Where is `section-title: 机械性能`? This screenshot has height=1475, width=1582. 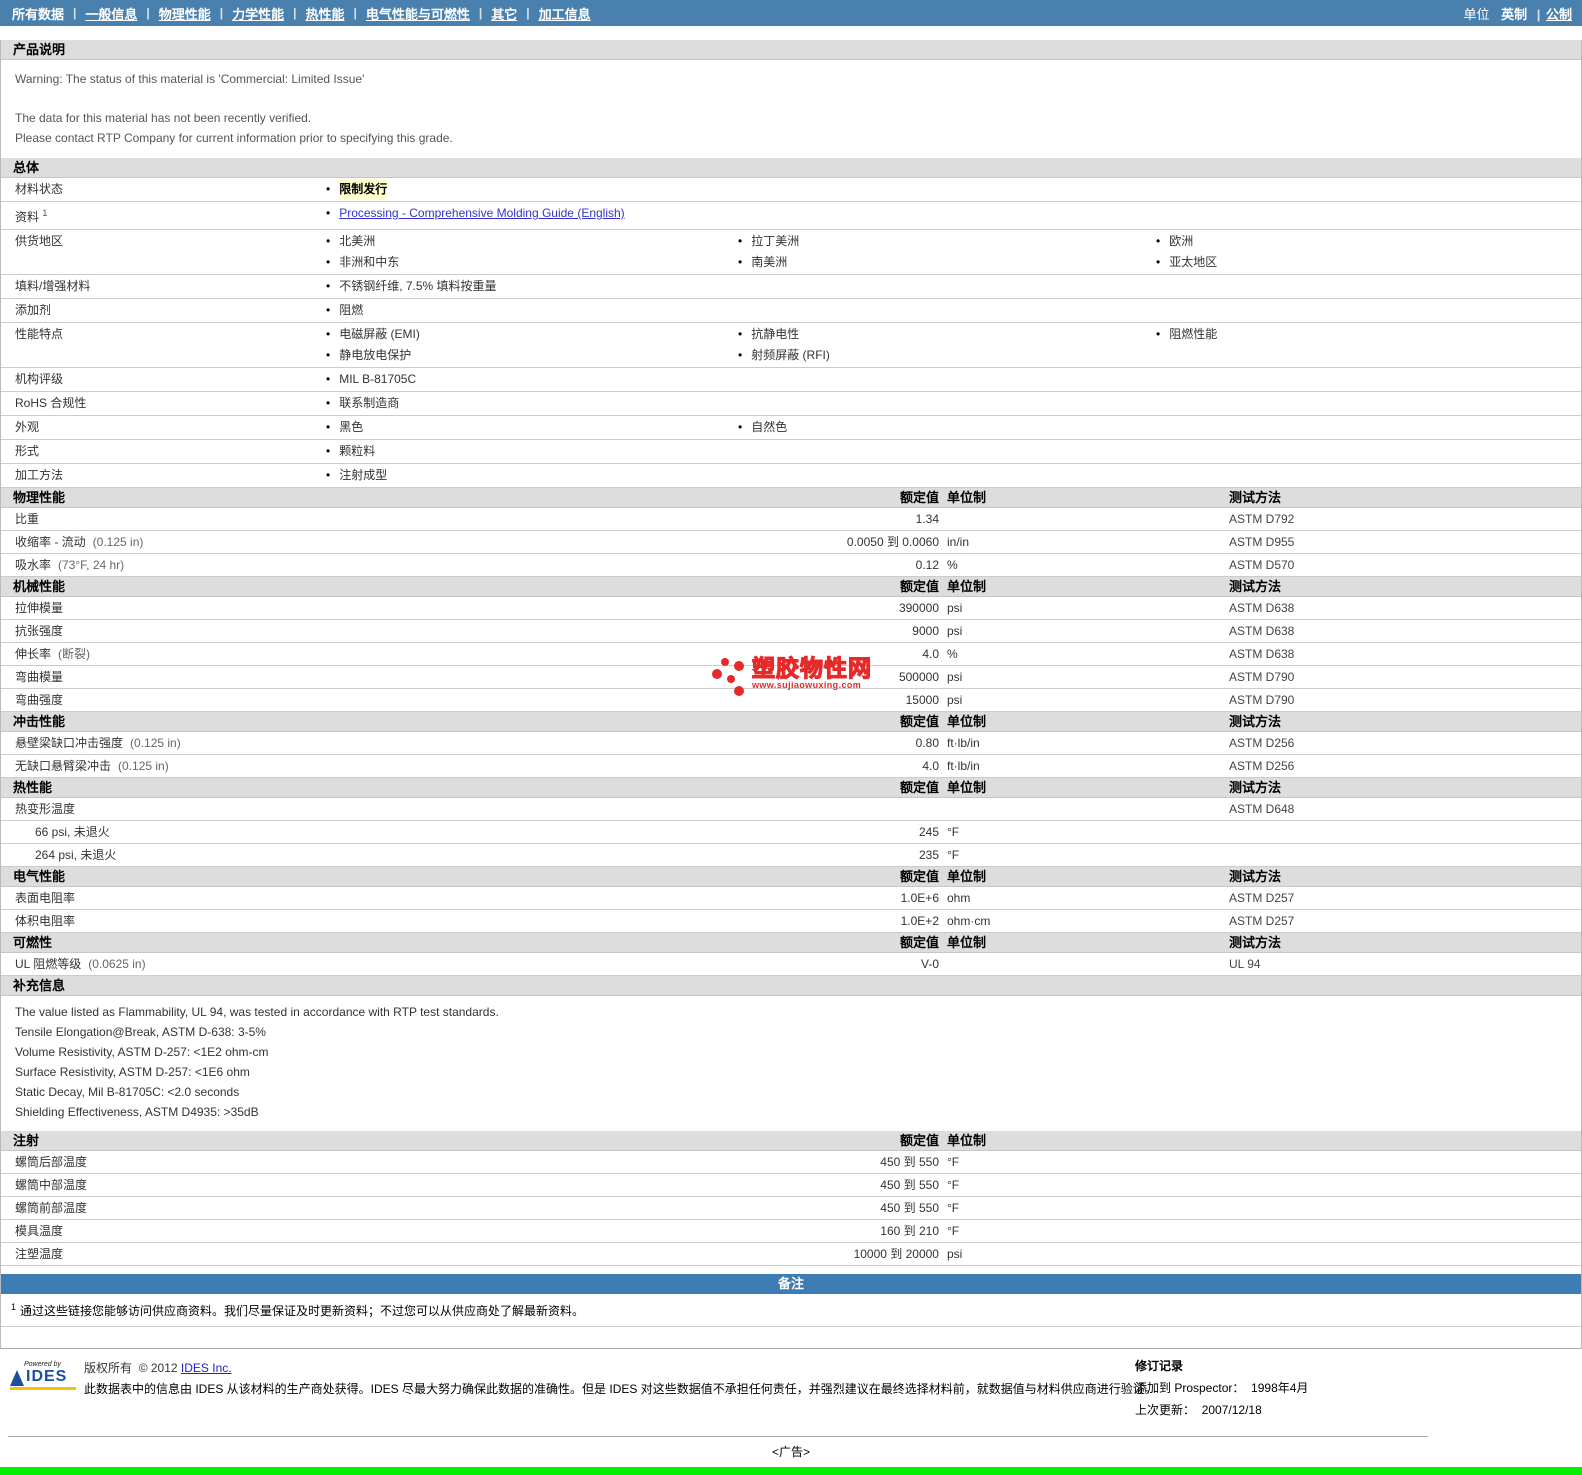
section-title: 机械性能 is located at coordinates (39, 586).